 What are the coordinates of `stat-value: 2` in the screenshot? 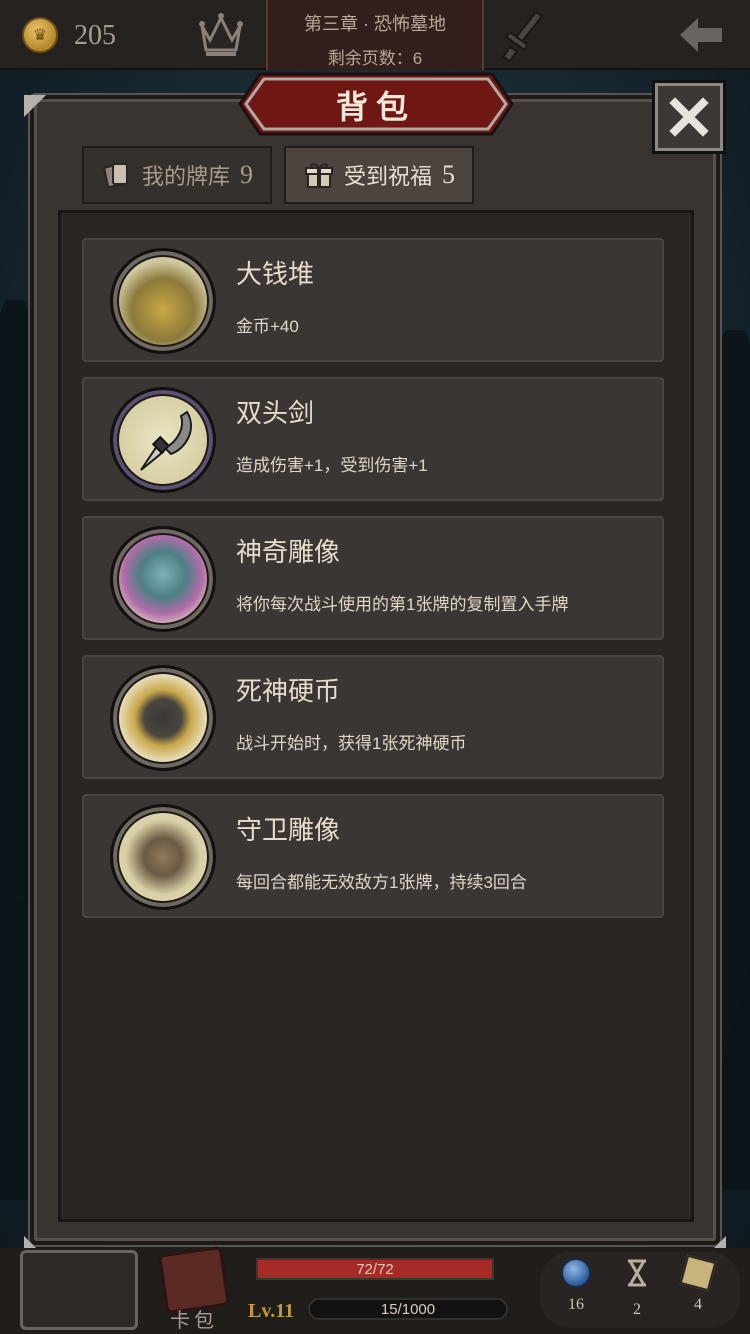 It's located at (637, 1309).